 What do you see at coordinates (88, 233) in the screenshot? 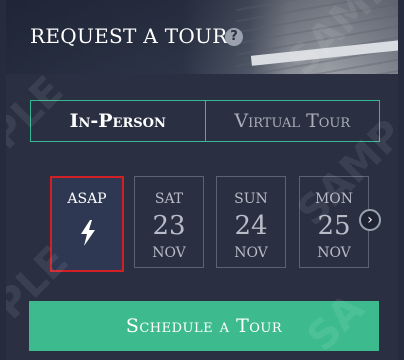
I see `lightning-bolt-icon` at bounding box center [88, 233].